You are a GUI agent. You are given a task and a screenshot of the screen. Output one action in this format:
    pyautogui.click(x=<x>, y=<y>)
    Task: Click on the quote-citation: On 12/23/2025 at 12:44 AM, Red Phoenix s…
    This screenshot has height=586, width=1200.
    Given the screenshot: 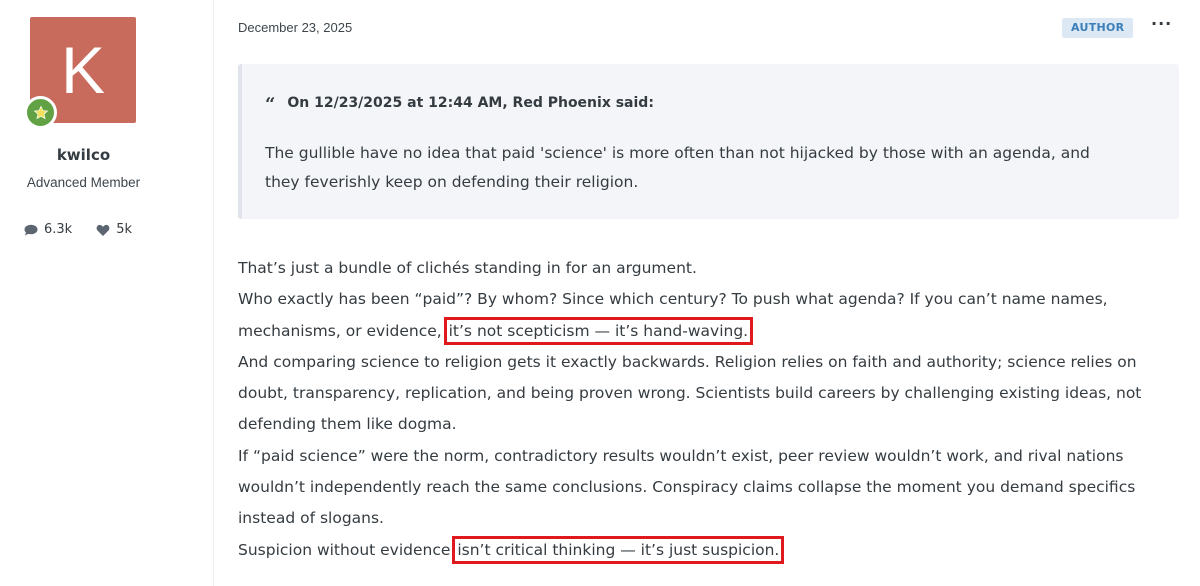 What is the action you would take?
    pyautogui.click(x=470, y=103)
    